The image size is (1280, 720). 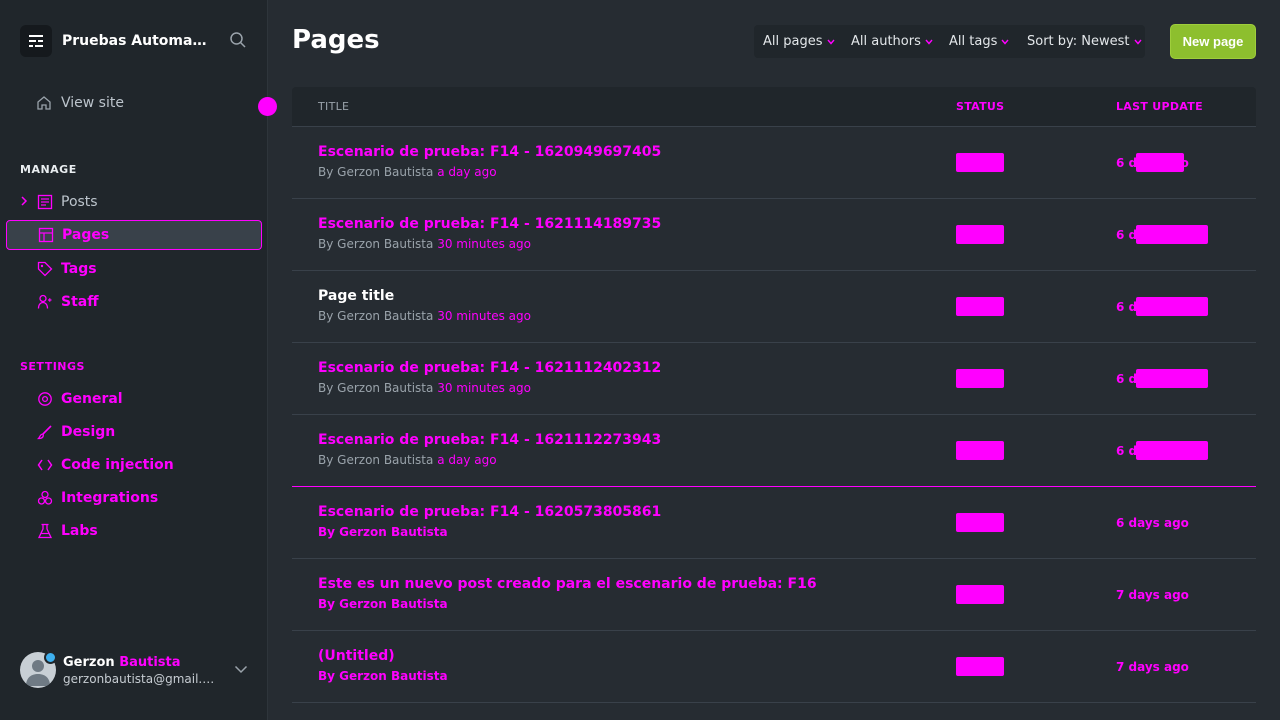 I want to click on online-status-dot, so click(x=50, y=657).